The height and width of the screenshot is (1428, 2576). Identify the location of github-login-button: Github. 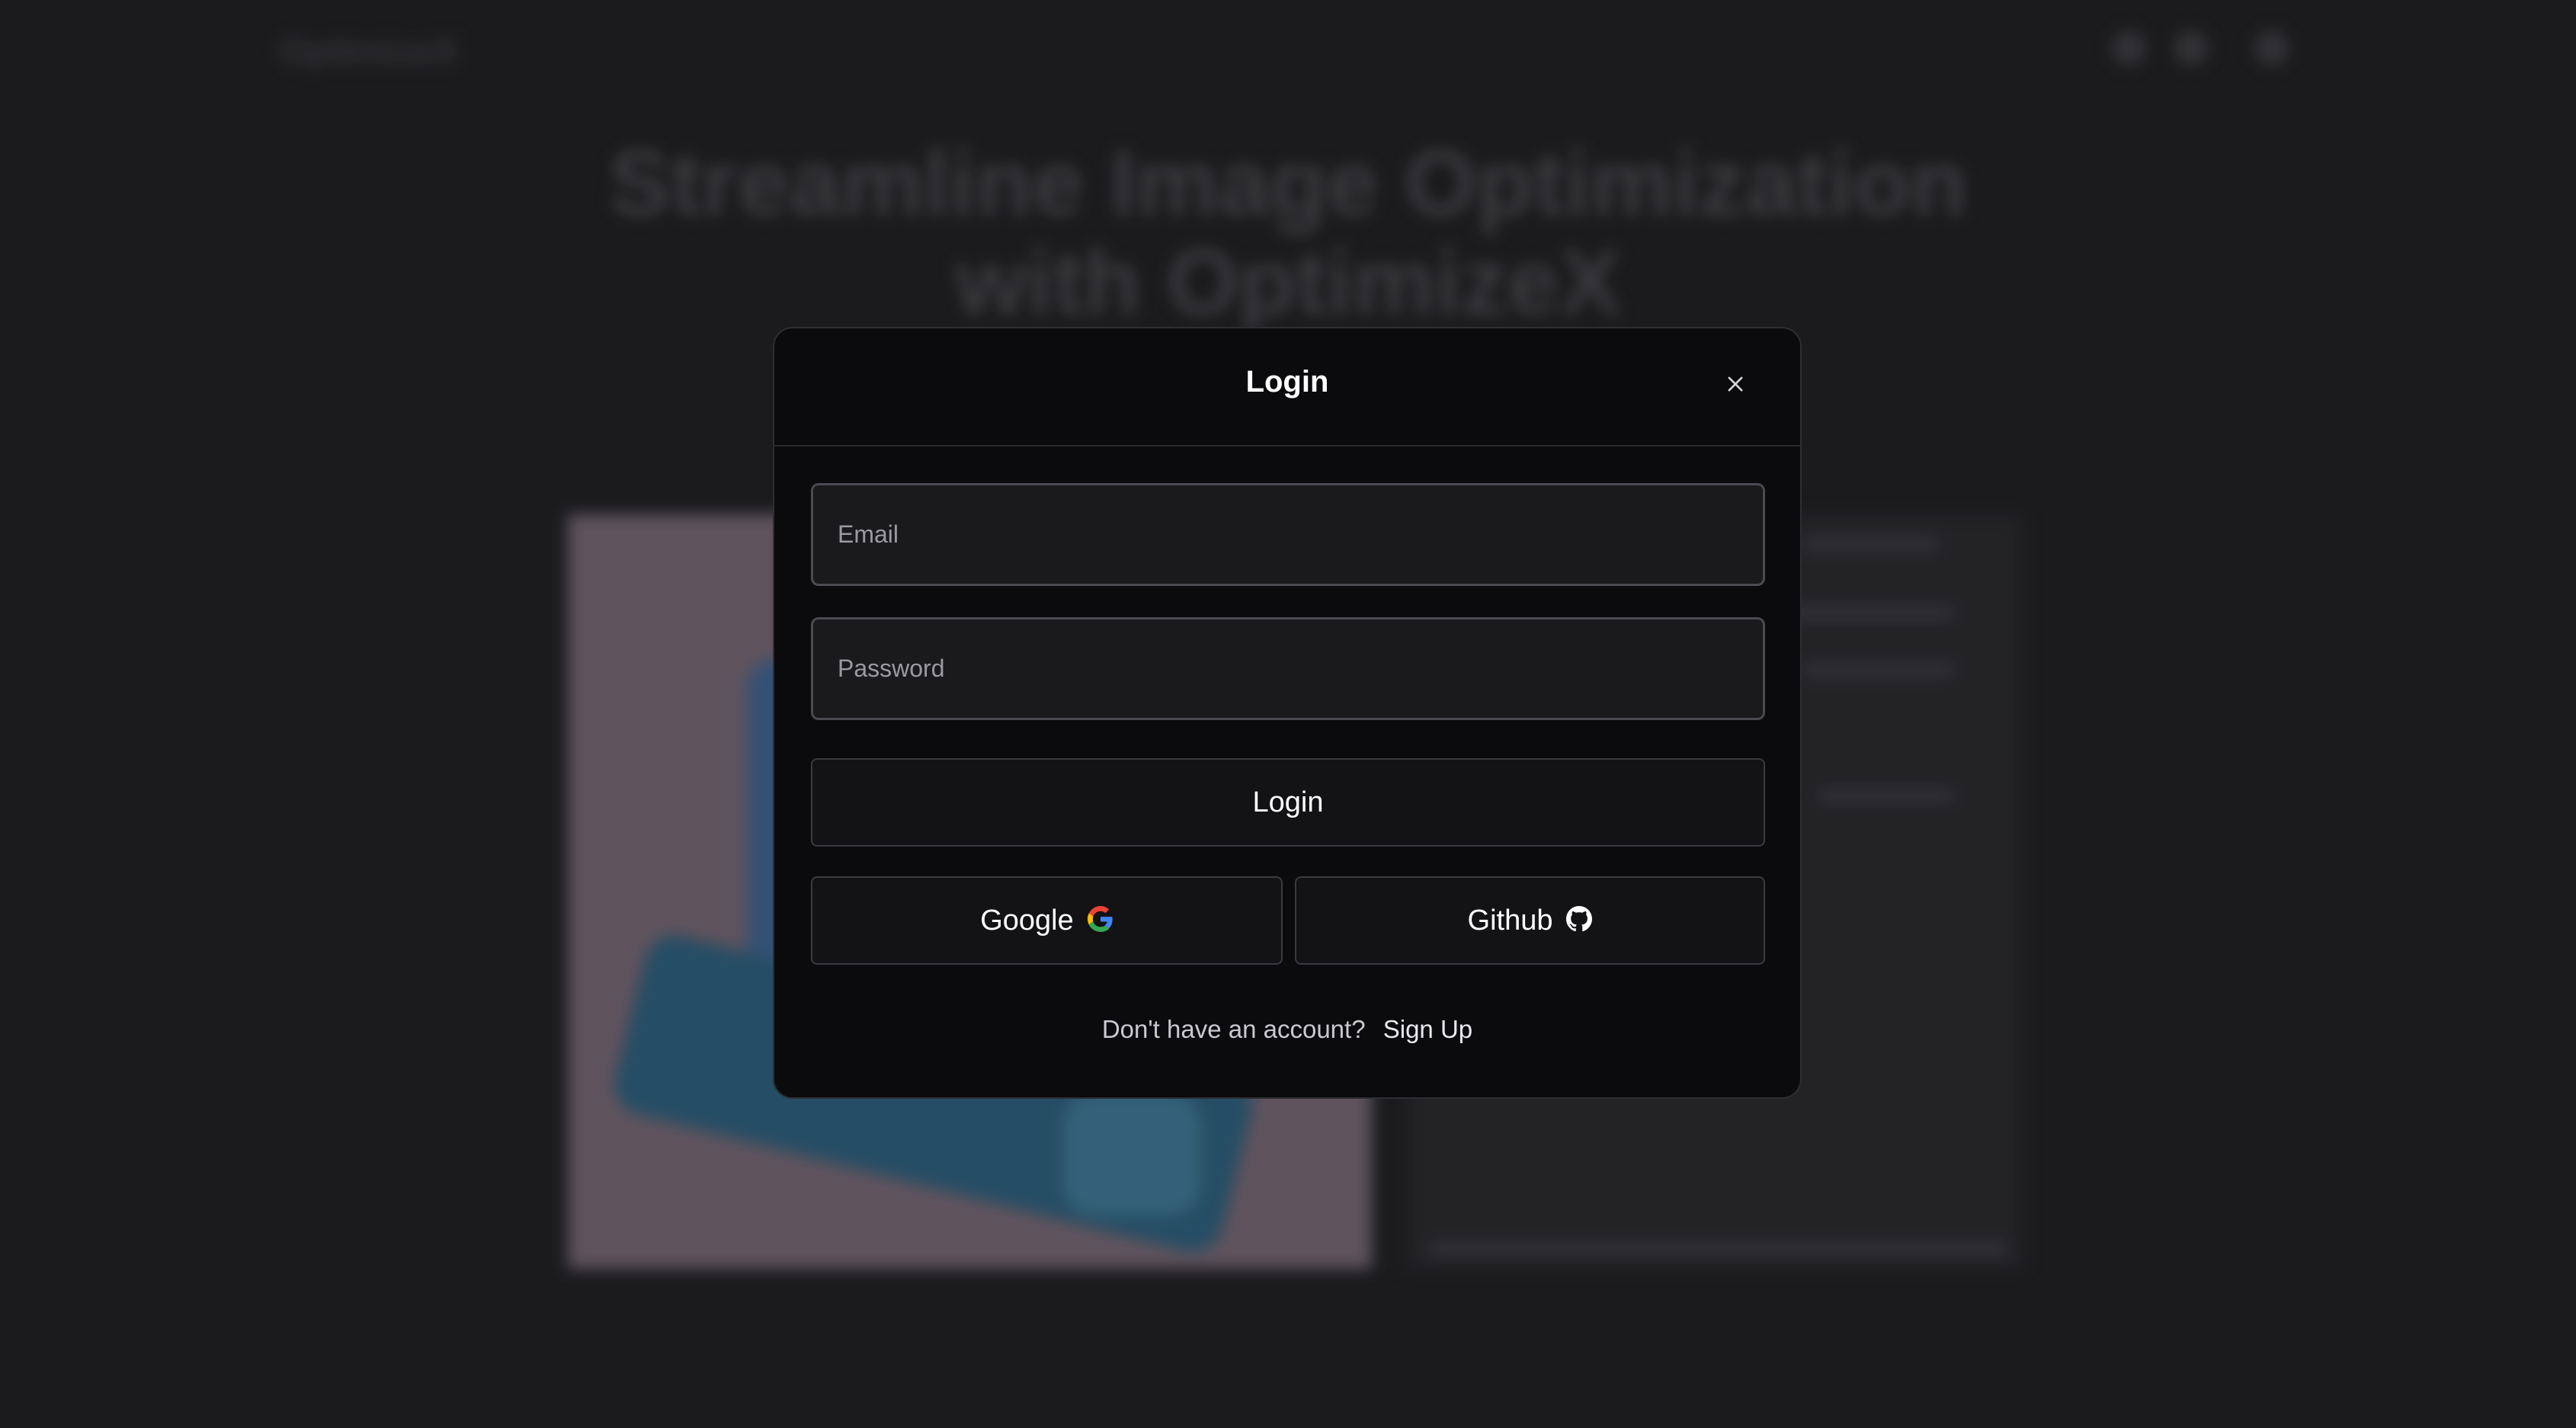
(1530, 921).